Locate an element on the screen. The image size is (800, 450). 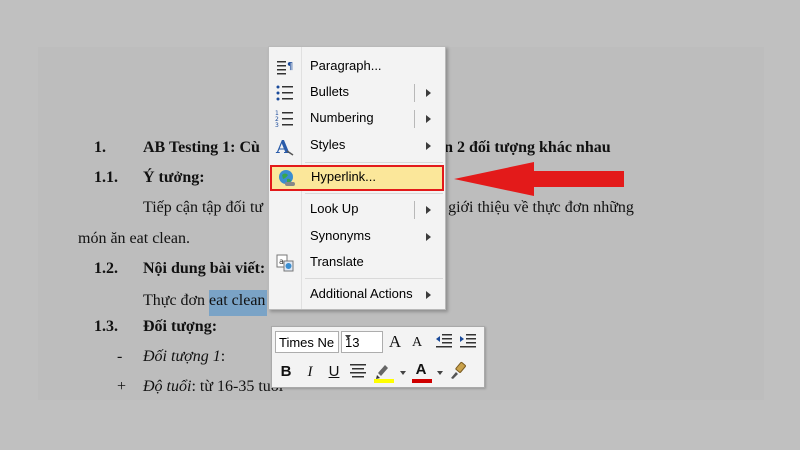
decrease-indent-button is located at coordinates (444, 342).